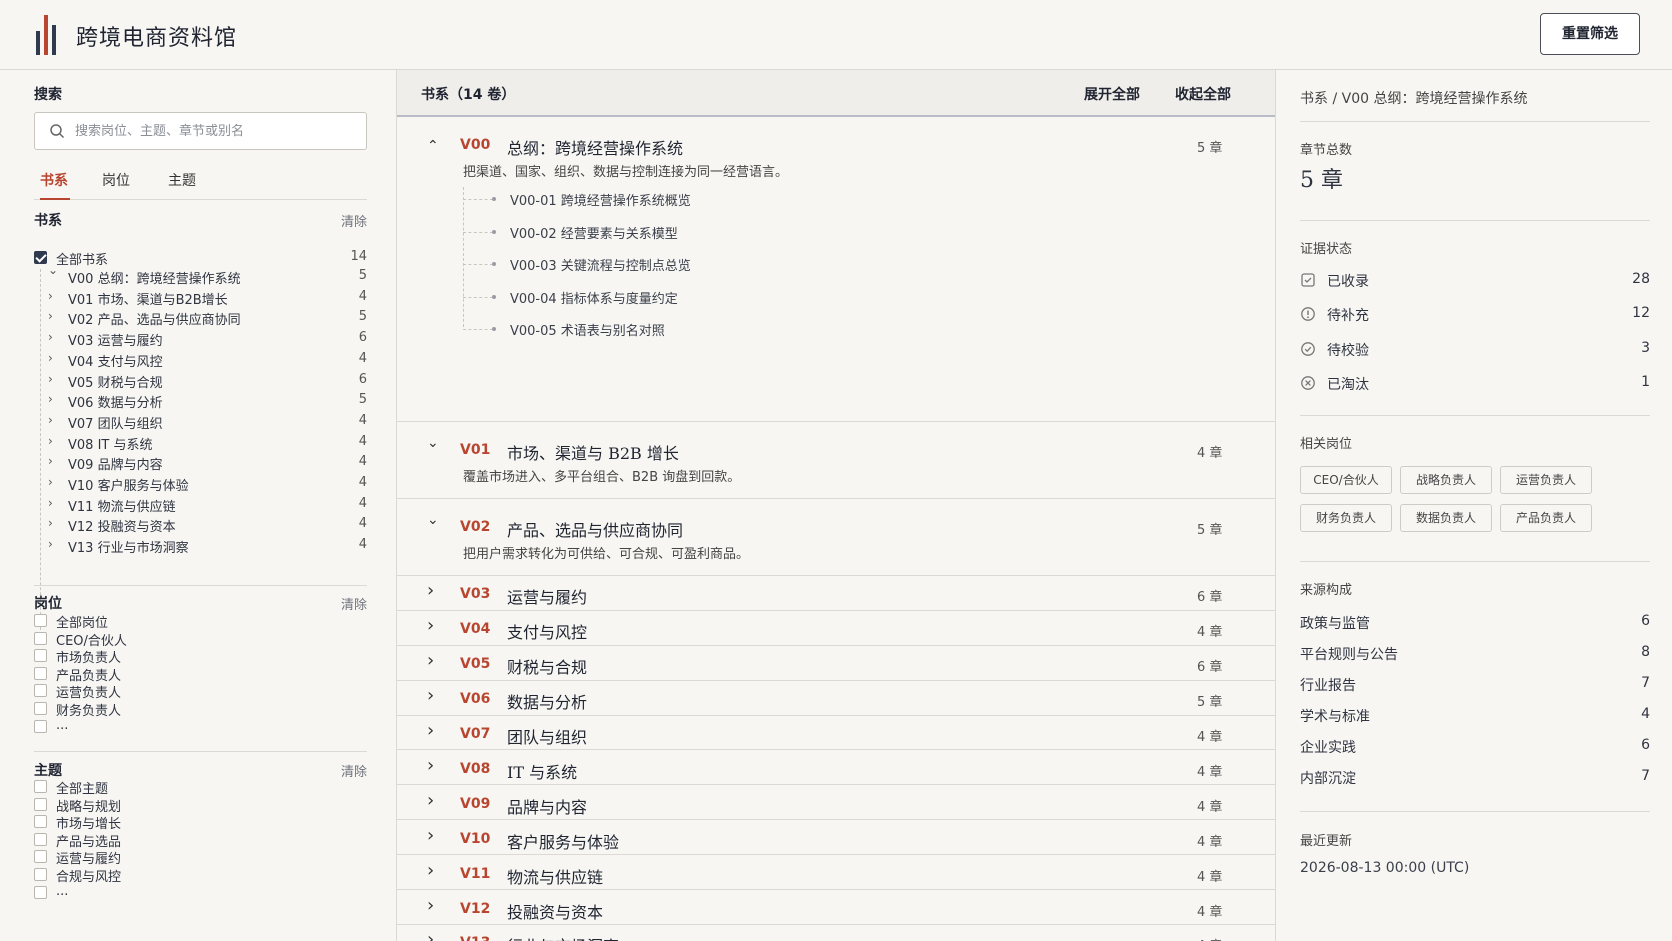 This screenshot has height=941, width=1672. I want to click on volume-item: › V03 运营与履约 6 章, so click(836, 593).